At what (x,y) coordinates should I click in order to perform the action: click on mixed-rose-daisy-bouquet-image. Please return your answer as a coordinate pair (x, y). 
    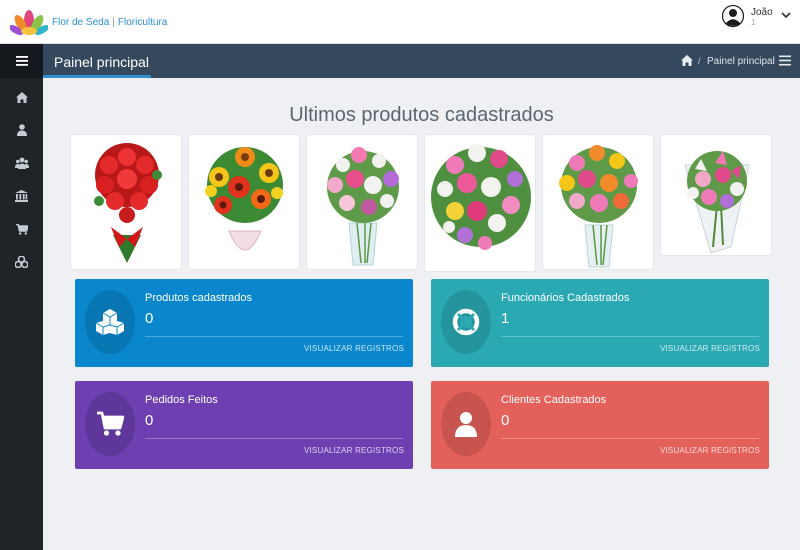
    Looking at the image, I should click on (481, 197).